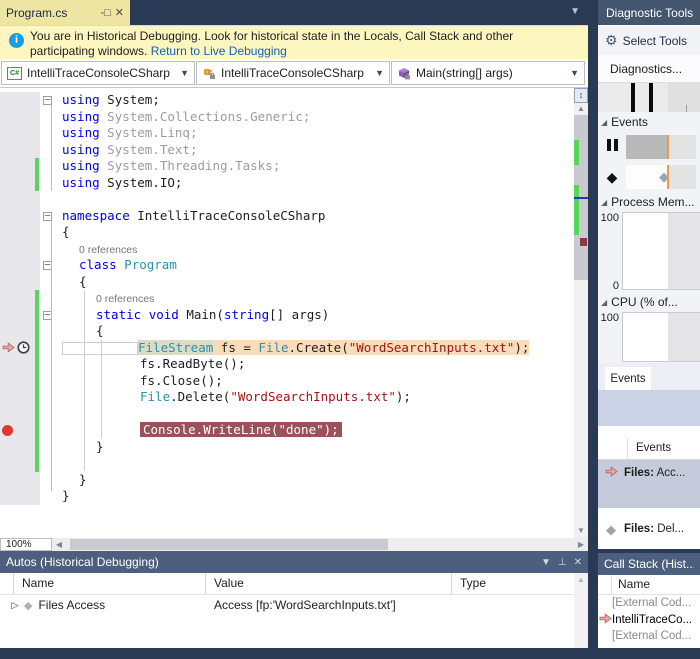 This screenshot has height=659, width=700. I want to click on code-line: using System.Threading.Tasks;, so click(287, 166).